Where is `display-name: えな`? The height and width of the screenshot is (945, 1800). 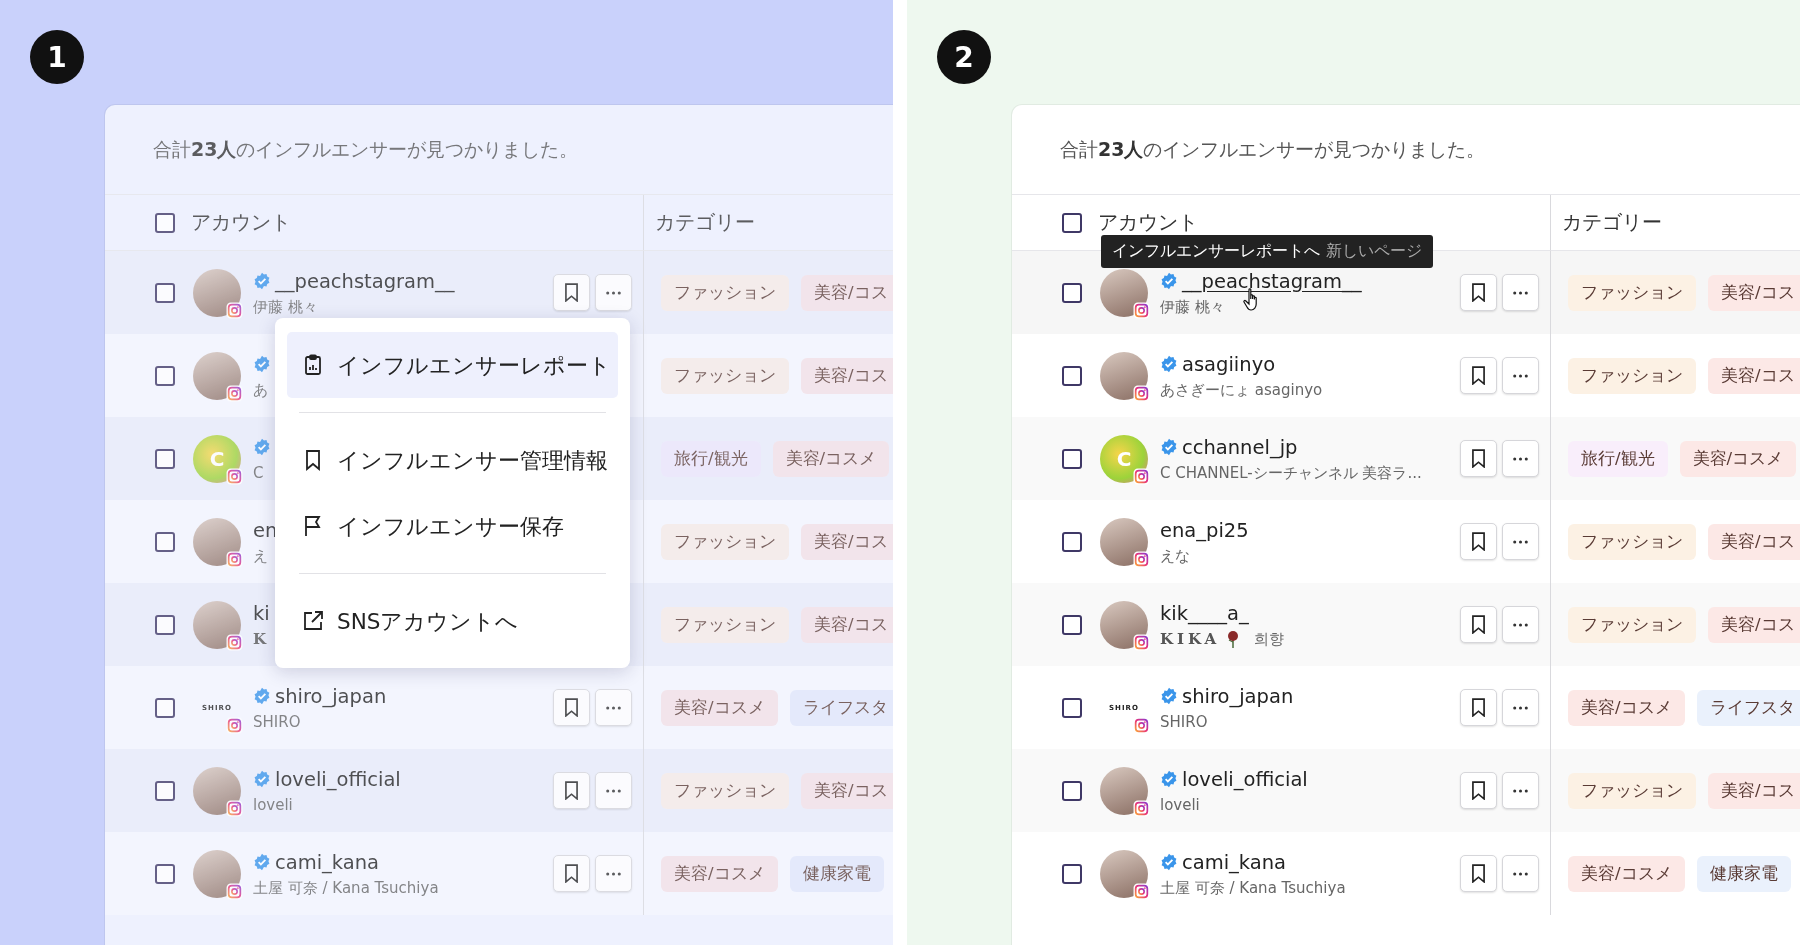
display-name: えな is located at coordinates (1175, 556).